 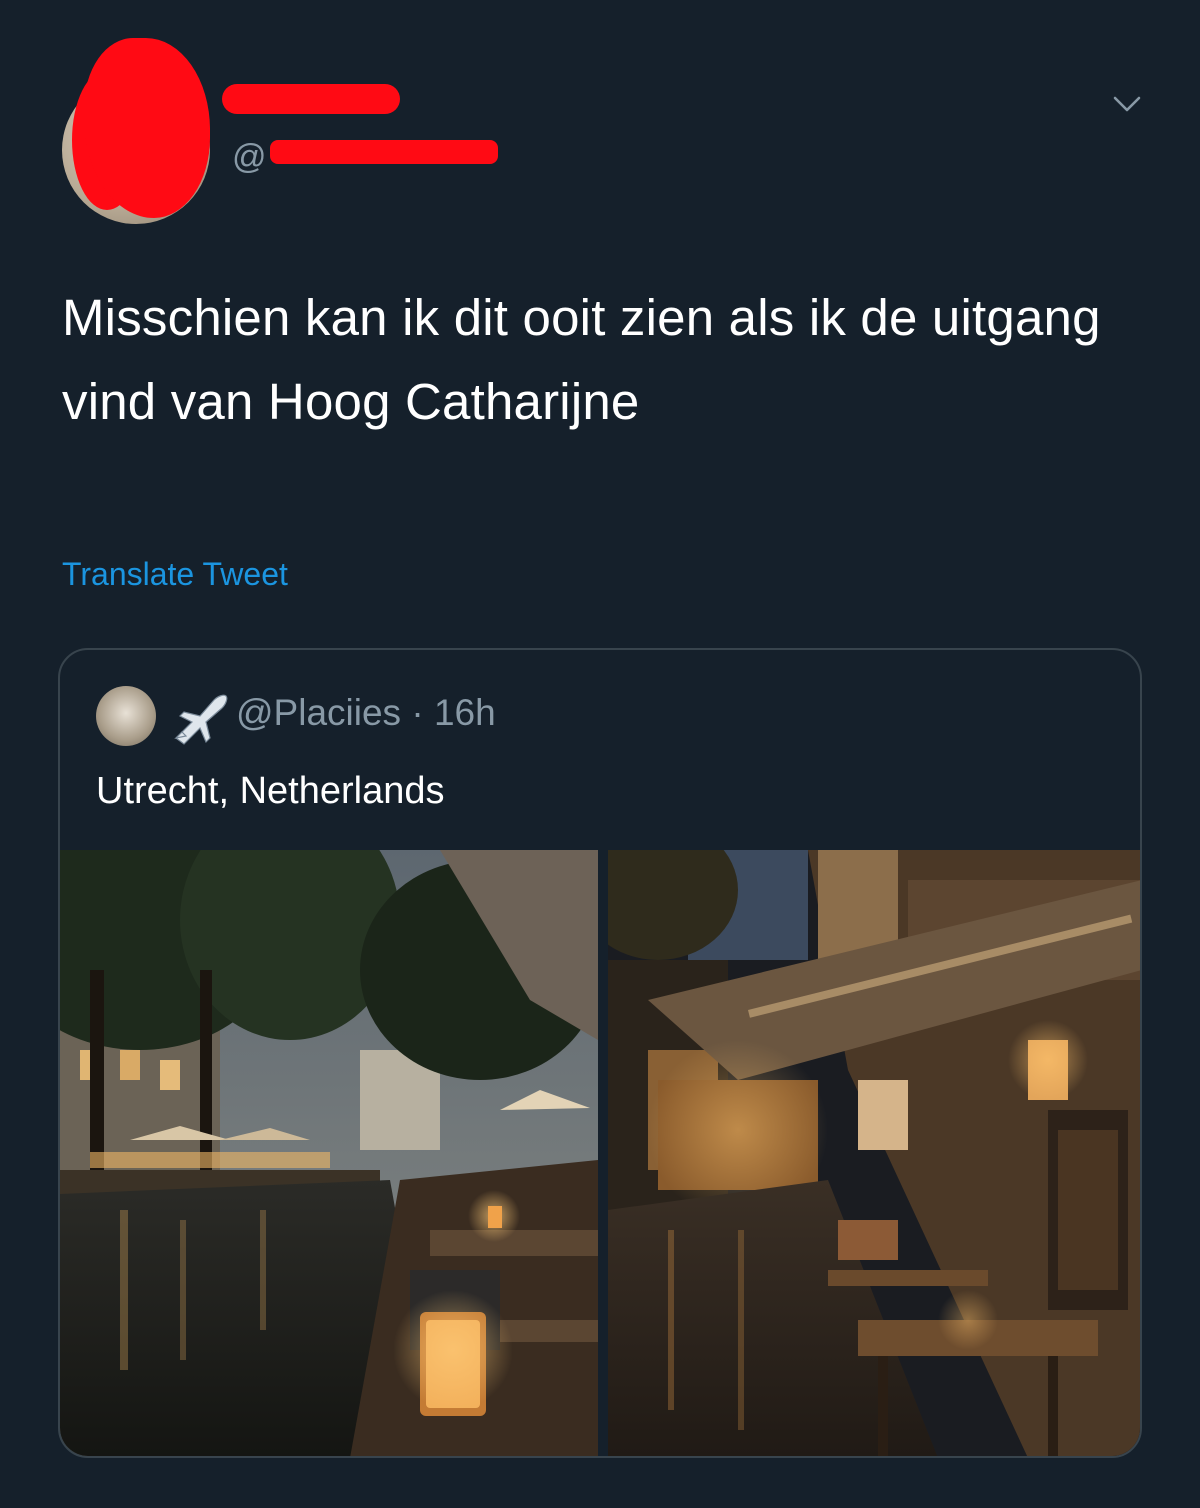 What do you see at coordinates (384, 152) in the screenshot?
I see `redacted-author-handle` at bounding box center [384, 152].